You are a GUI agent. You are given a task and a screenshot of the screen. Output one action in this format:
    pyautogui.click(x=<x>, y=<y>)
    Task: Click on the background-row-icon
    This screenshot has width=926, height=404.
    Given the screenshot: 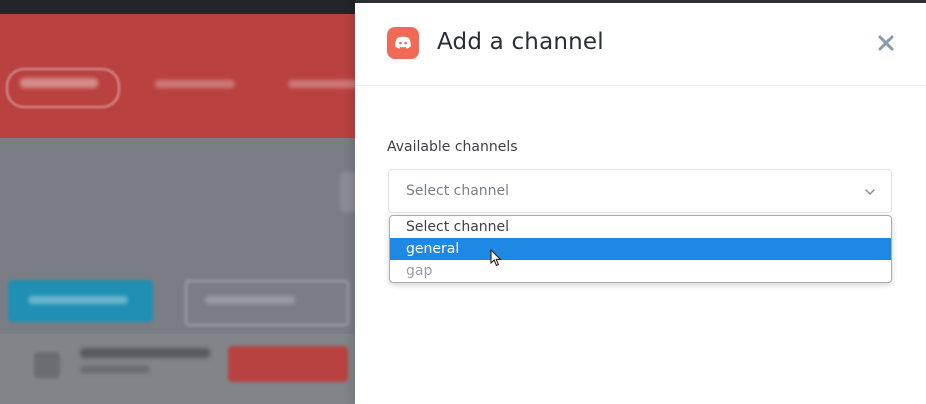 What is the action you would take?
    pyautogui.click(x=47, y=365)
    